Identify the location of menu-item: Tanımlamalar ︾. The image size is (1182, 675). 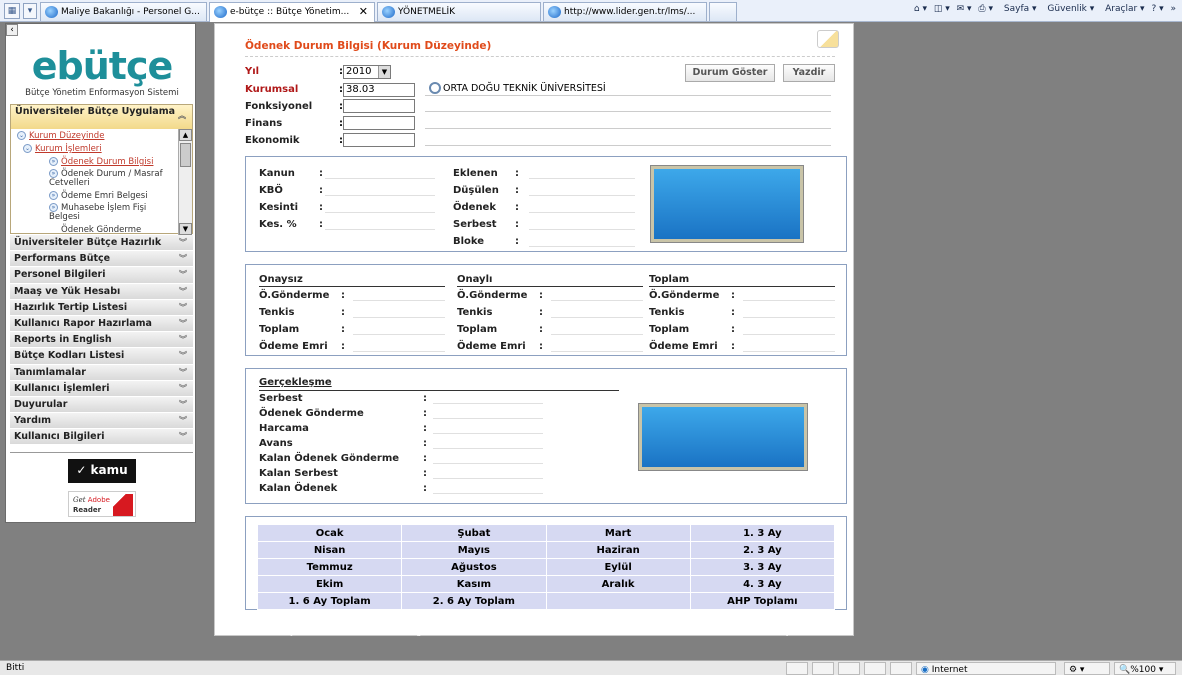
(101, 372).